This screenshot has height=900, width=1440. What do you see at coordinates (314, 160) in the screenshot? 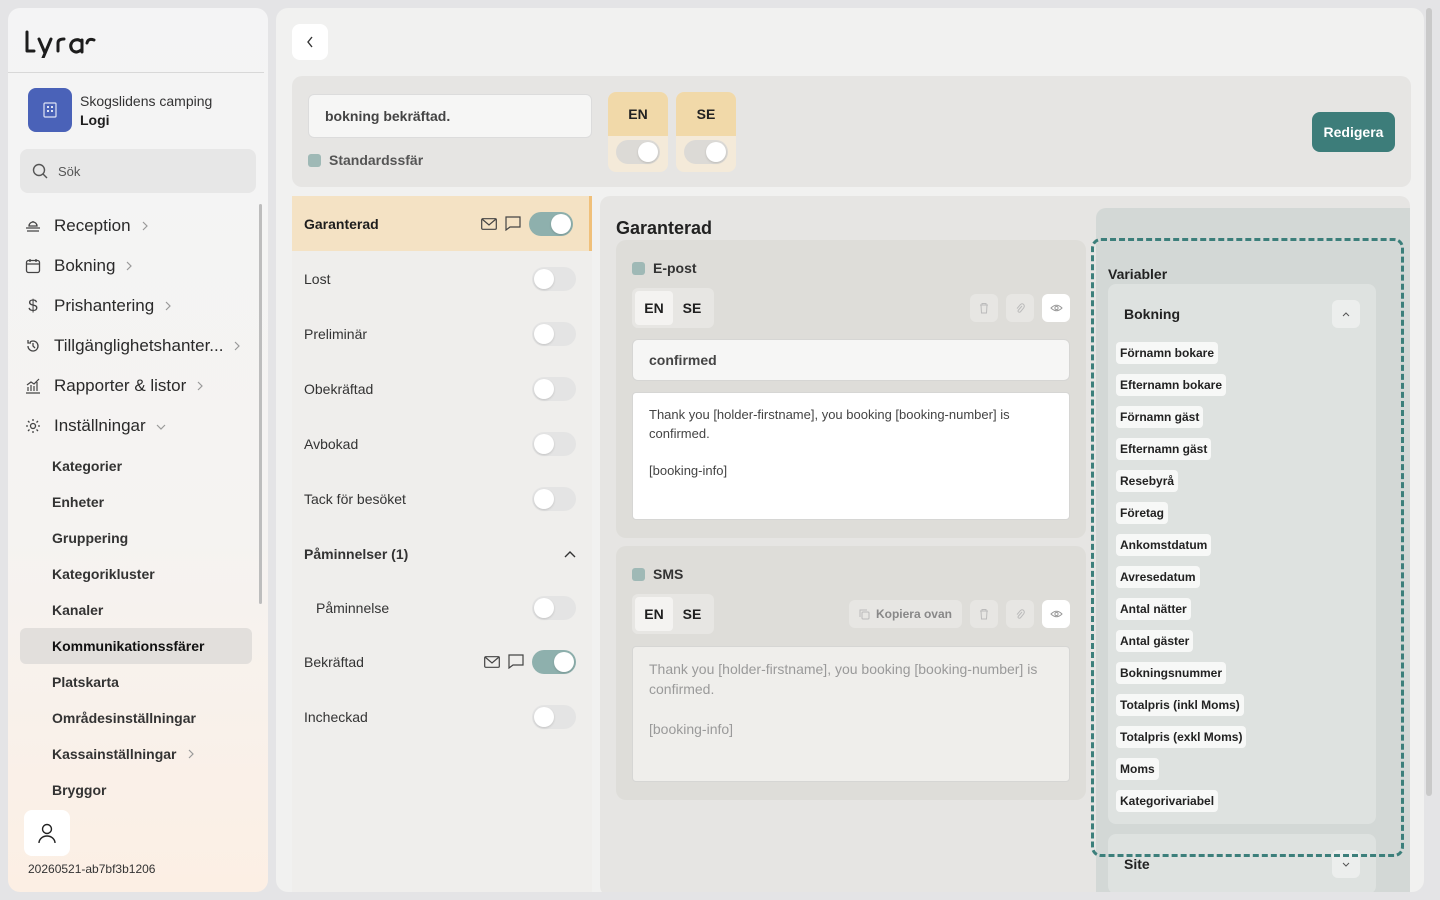
I see `checkbox-checked-icon` at bounding box center [314, 160].